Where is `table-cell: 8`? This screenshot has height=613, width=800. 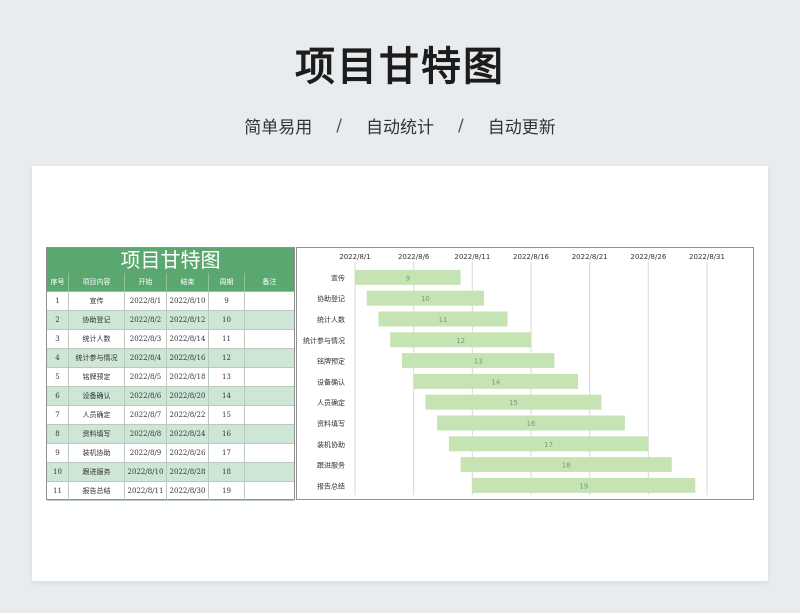
table-cell: 8 is located at coordinates (58, 434).